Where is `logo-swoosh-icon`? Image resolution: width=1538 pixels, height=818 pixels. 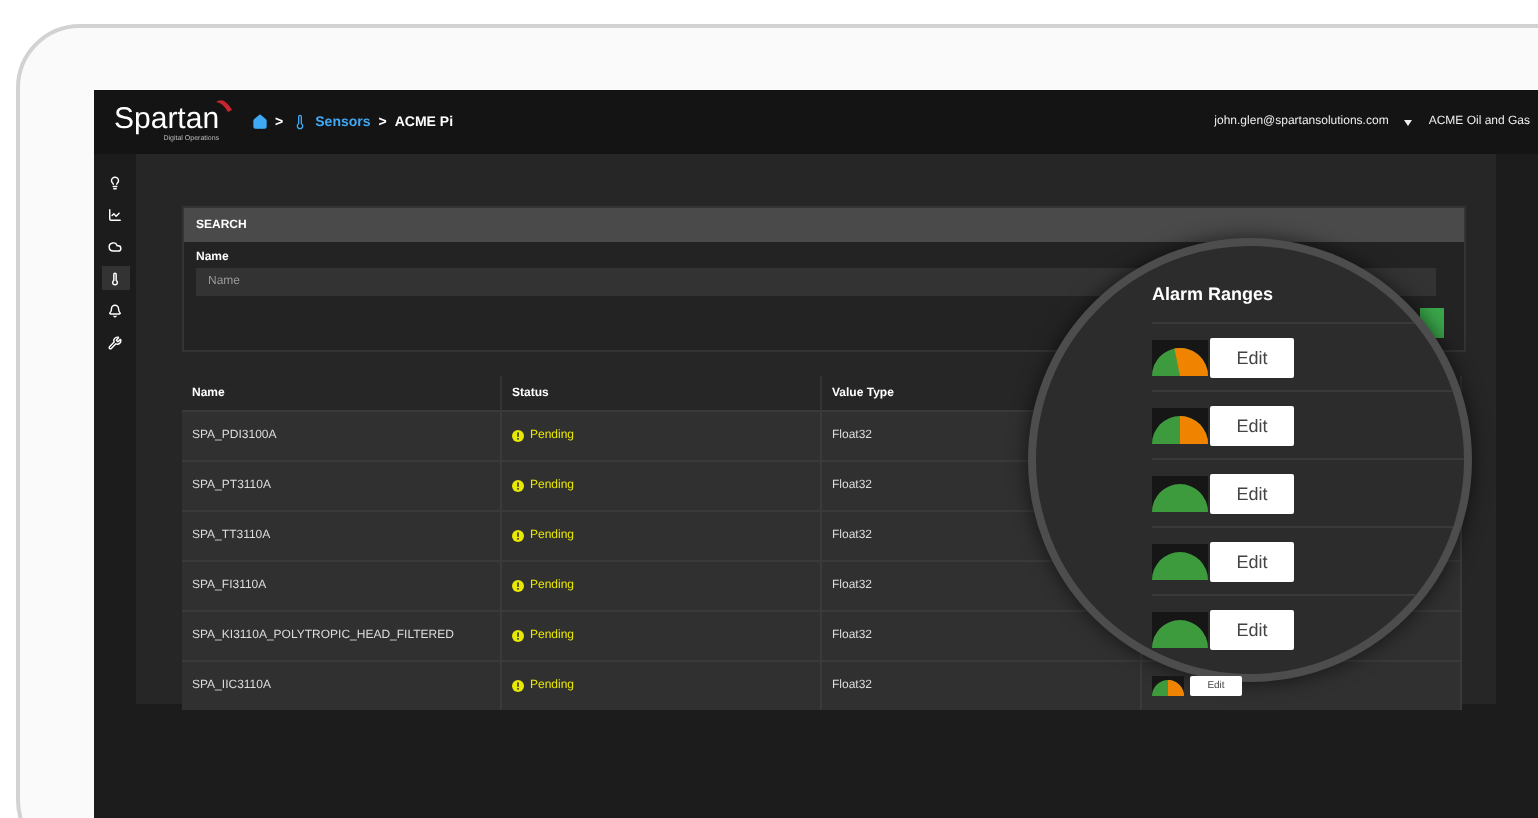 logo-swoosh-icon is located at coordinates (223, 104).